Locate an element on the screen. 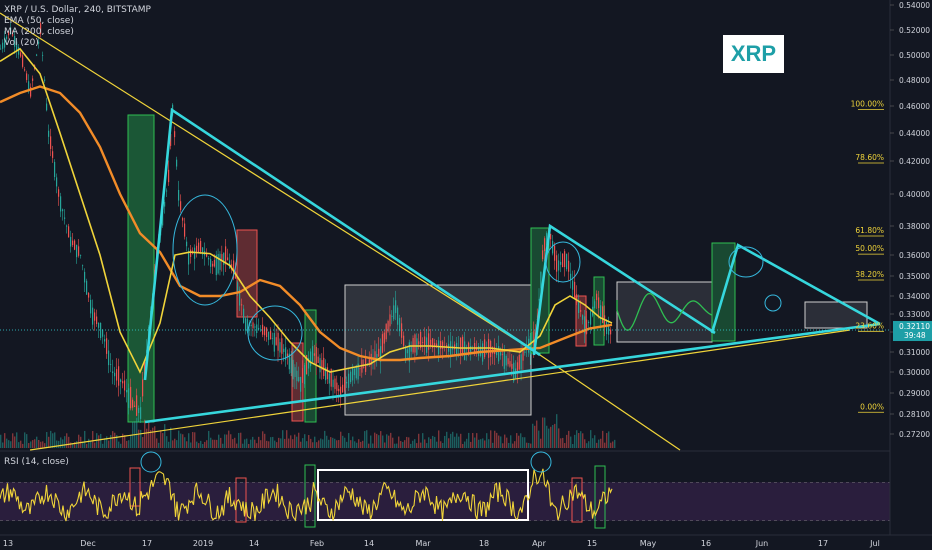 Image resolution: width=932 pixels, height=550 pixels. time-tick-label: 2019 is located at coordinates (203, 543).